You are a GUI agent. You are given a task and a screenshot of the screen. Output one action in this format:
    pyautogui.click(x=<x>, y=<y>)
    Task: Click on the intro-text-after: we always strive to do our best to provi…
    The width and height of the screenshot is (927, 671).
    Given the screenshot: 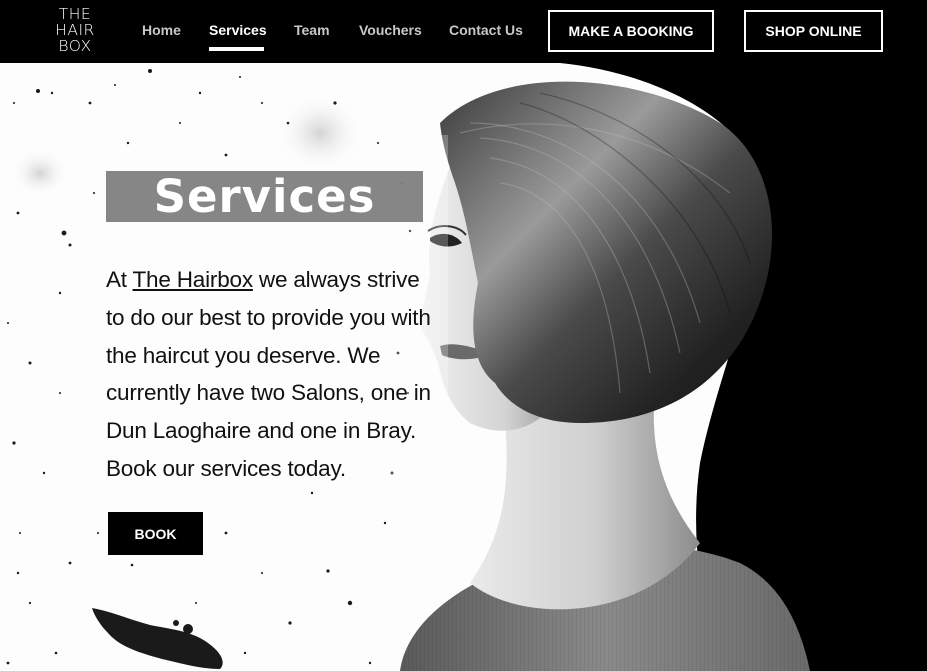 What is the action you would take?
    pyautogui.click(x=268, y=374)
    